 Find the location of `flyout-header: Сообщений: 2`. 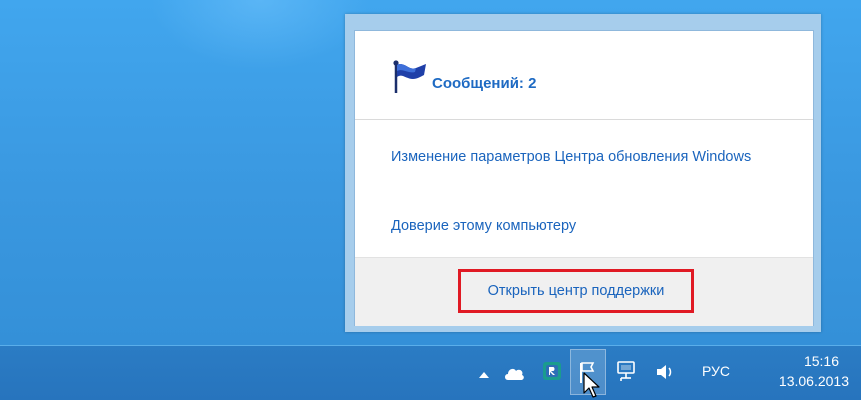

flyout-header: Сообщений: 2 is located at coordinates (584, 75).